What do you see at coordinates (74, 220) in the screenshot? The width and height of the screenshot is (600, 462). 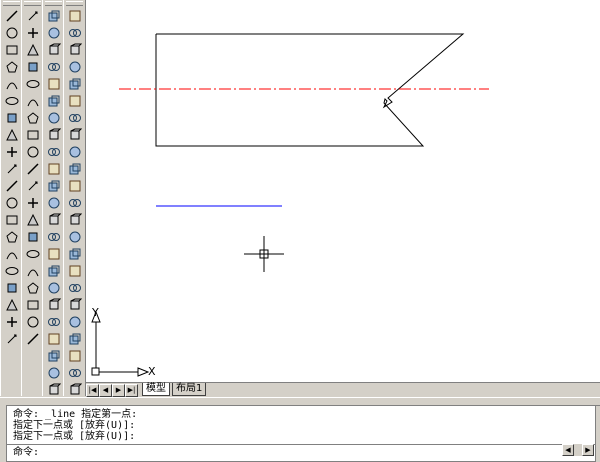 I see `color-edges-icon` at bounding box center [74, 220].